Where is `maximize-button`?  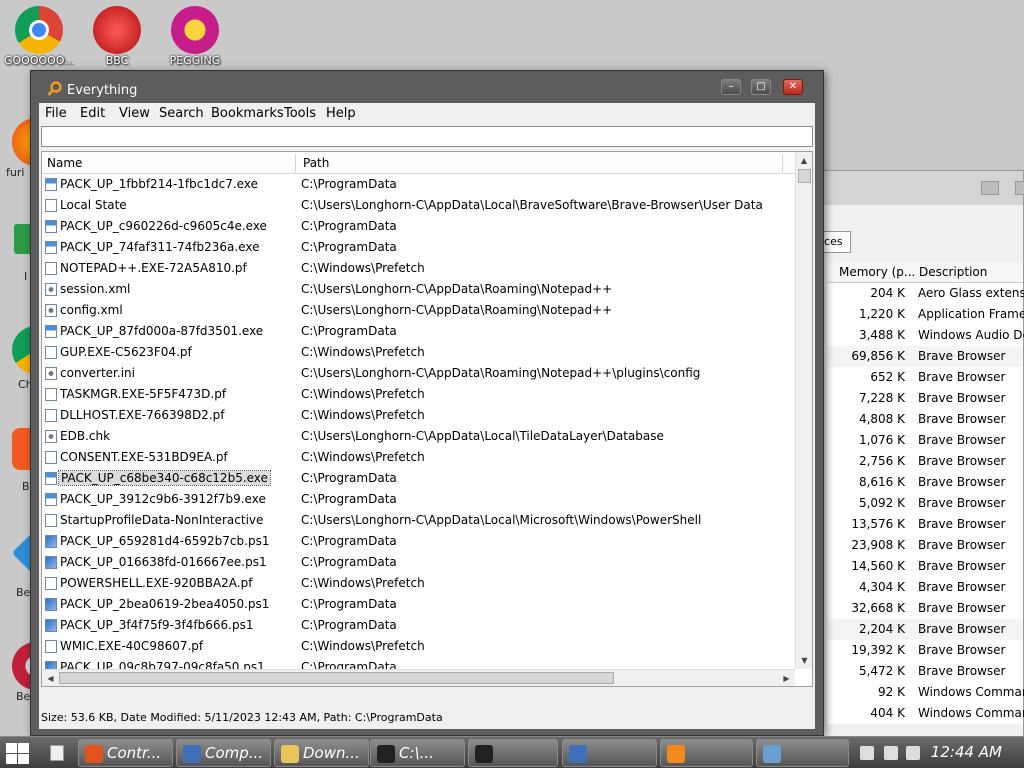 maximize-button is located at coordinates (1019, 188).